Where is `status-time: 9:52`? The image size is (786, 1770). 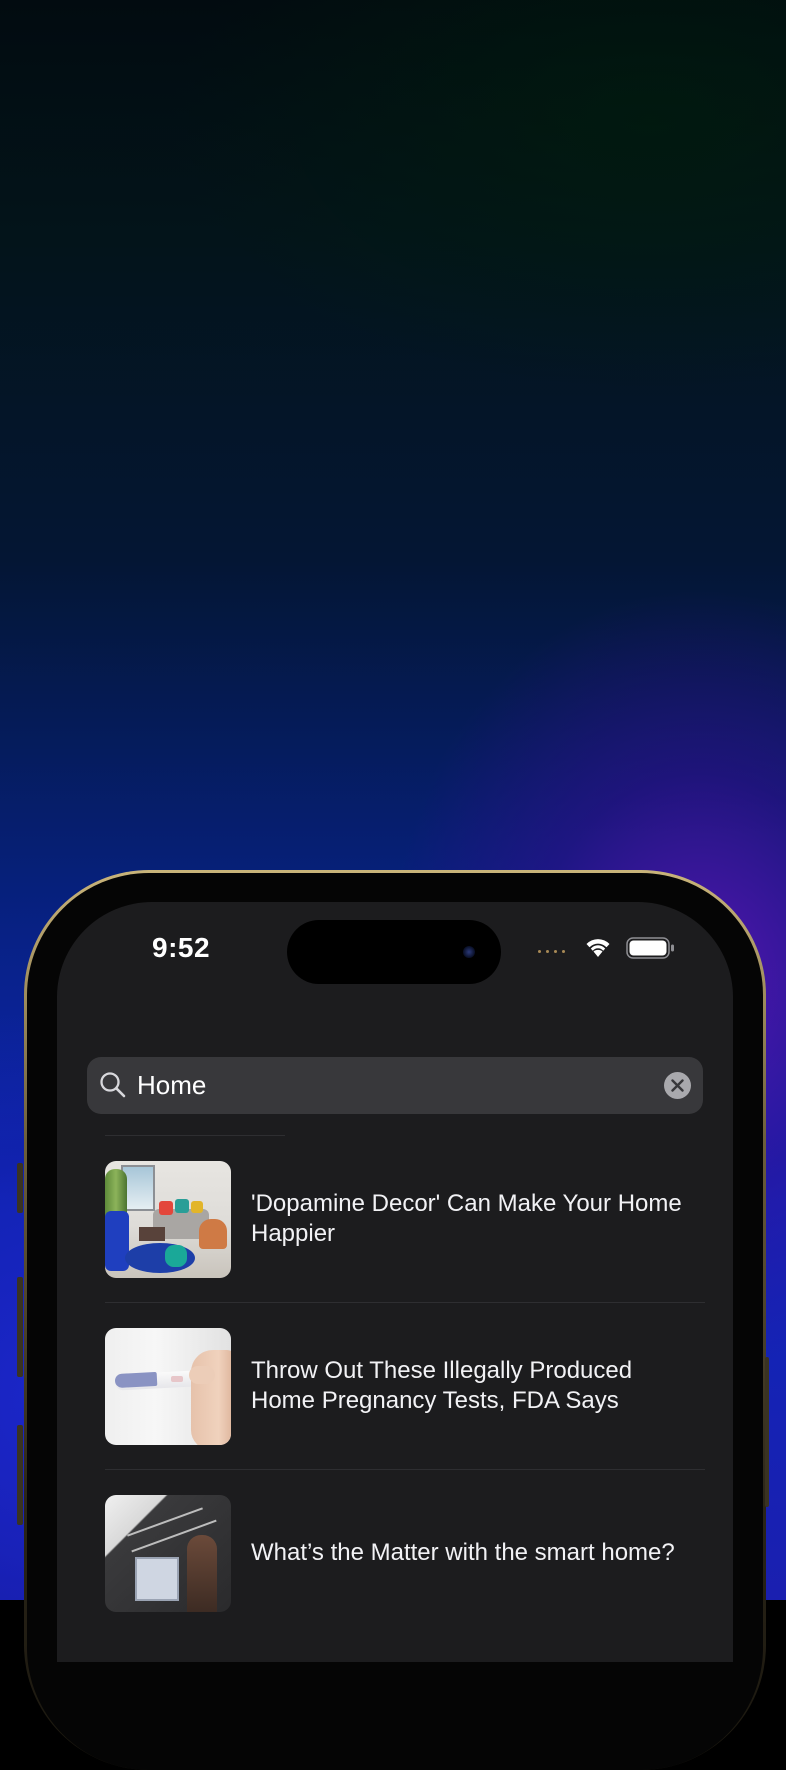
status-time: 9:52 is located at coordinates (181, 947).